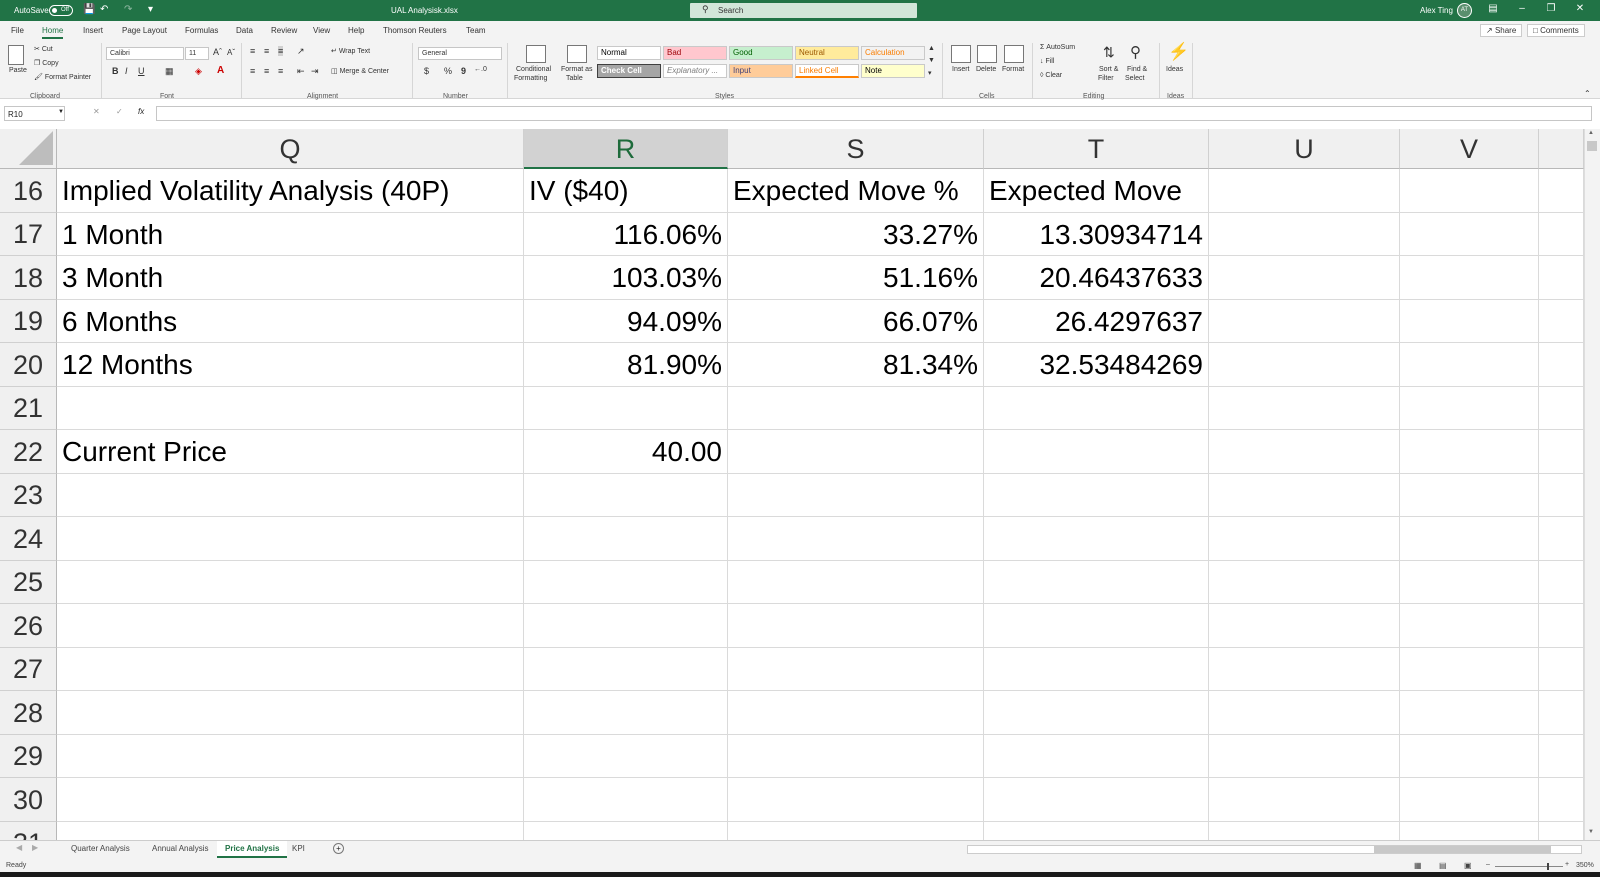 The height and width of the screenshot is (877, 1600). Describe the element at coordinates (1096, 800) in the screenshot. I see `cell-t30` at that location.